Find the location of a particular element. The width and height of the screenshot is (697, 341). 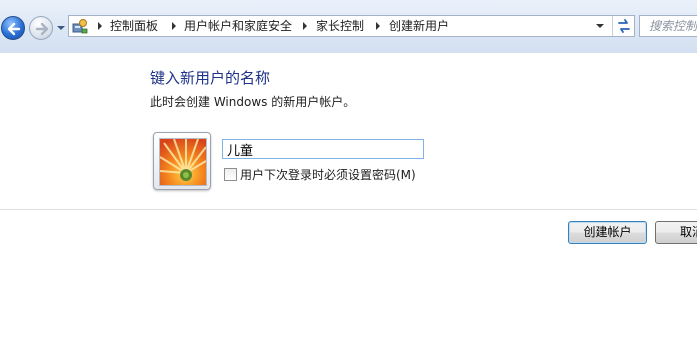

address-dropdown-button is located at coordinates (600, 26).